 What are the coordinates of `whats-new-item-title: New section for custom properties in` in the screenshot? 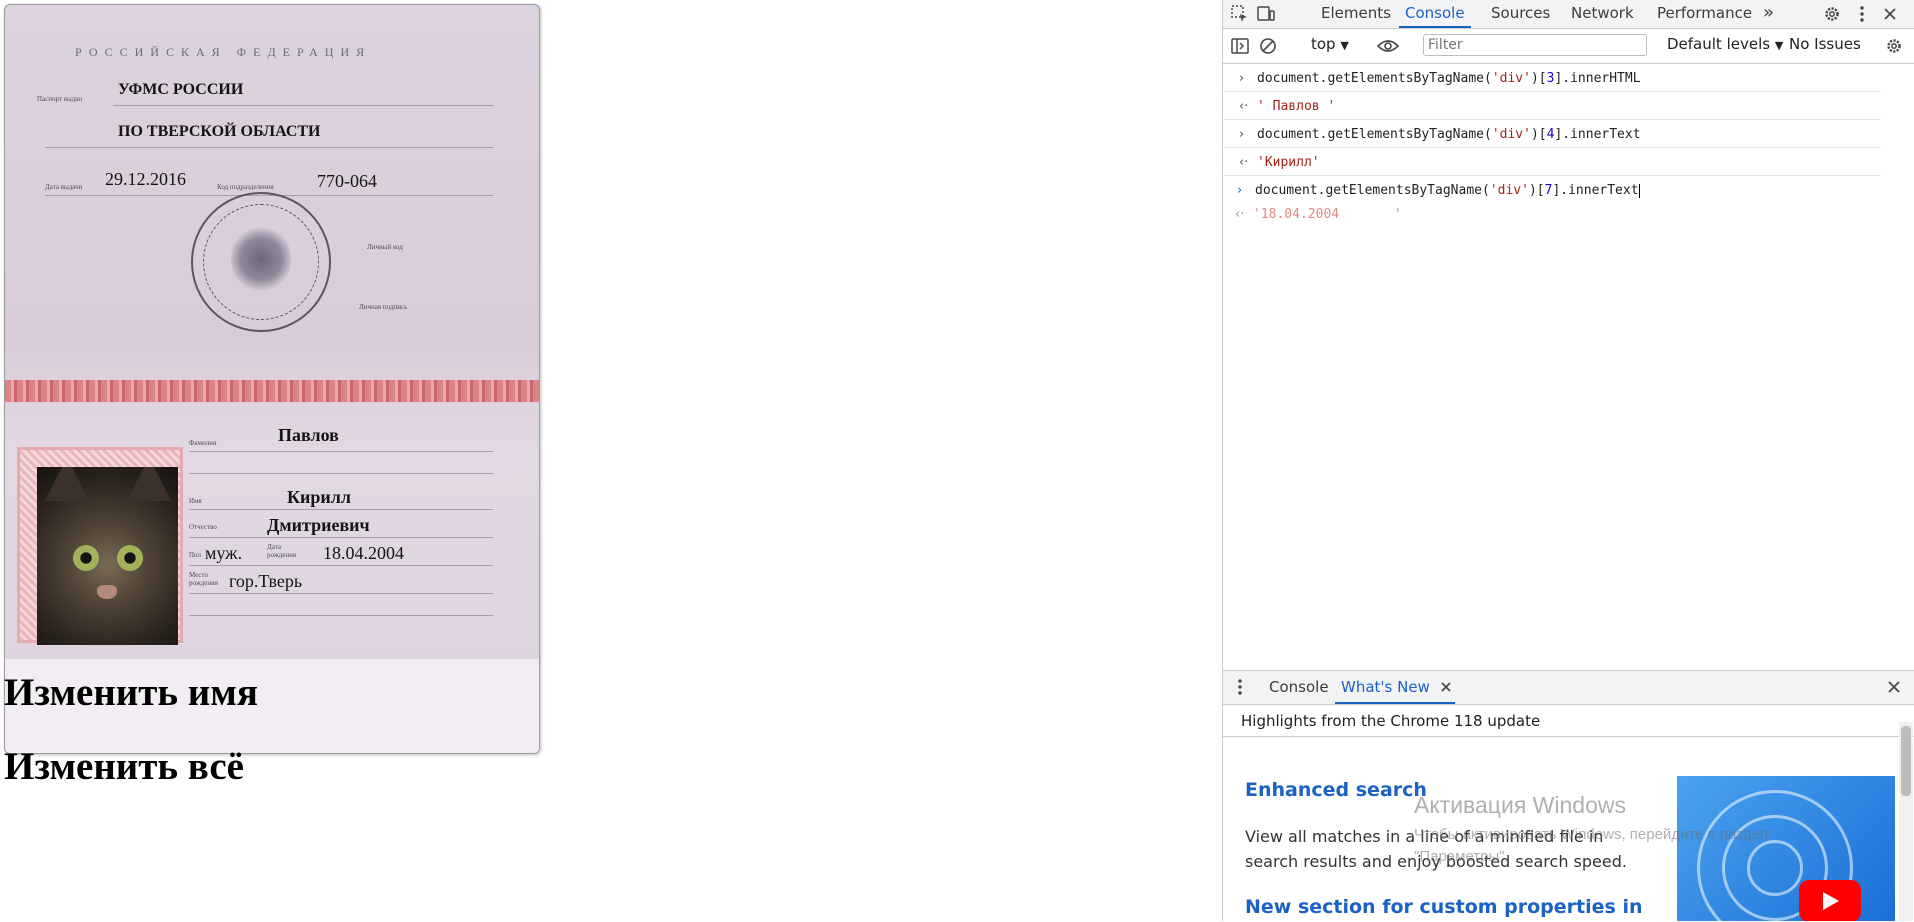 It's located at (1443, 907).